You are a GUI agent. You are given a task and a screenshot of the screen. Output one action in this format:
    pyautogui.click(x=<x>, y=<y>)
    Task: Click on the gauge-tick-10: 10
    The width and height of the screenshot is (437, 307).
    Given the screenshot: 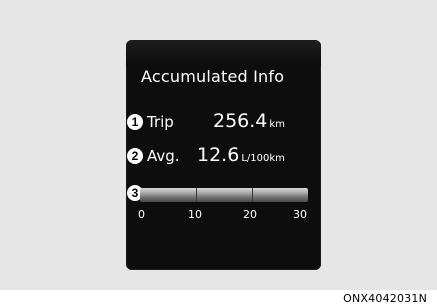 What is the action you would take?
    pyautogui.click(x=195, y=214)
    